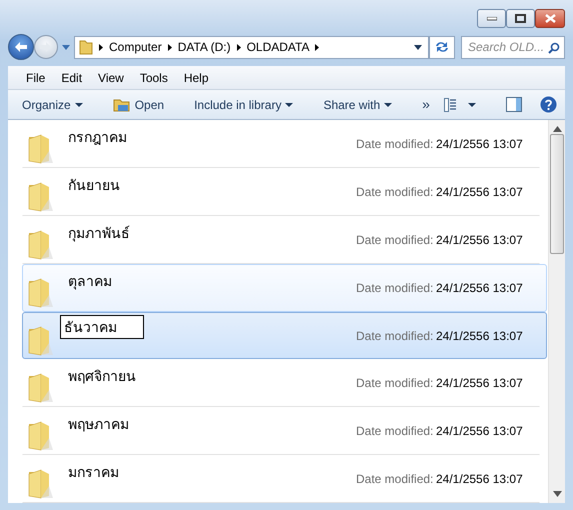 This screenshot has width=573, height=510. Describe the element at coordinates (418, 47) in the screenshot. I see `dropdown-icon` at that location.